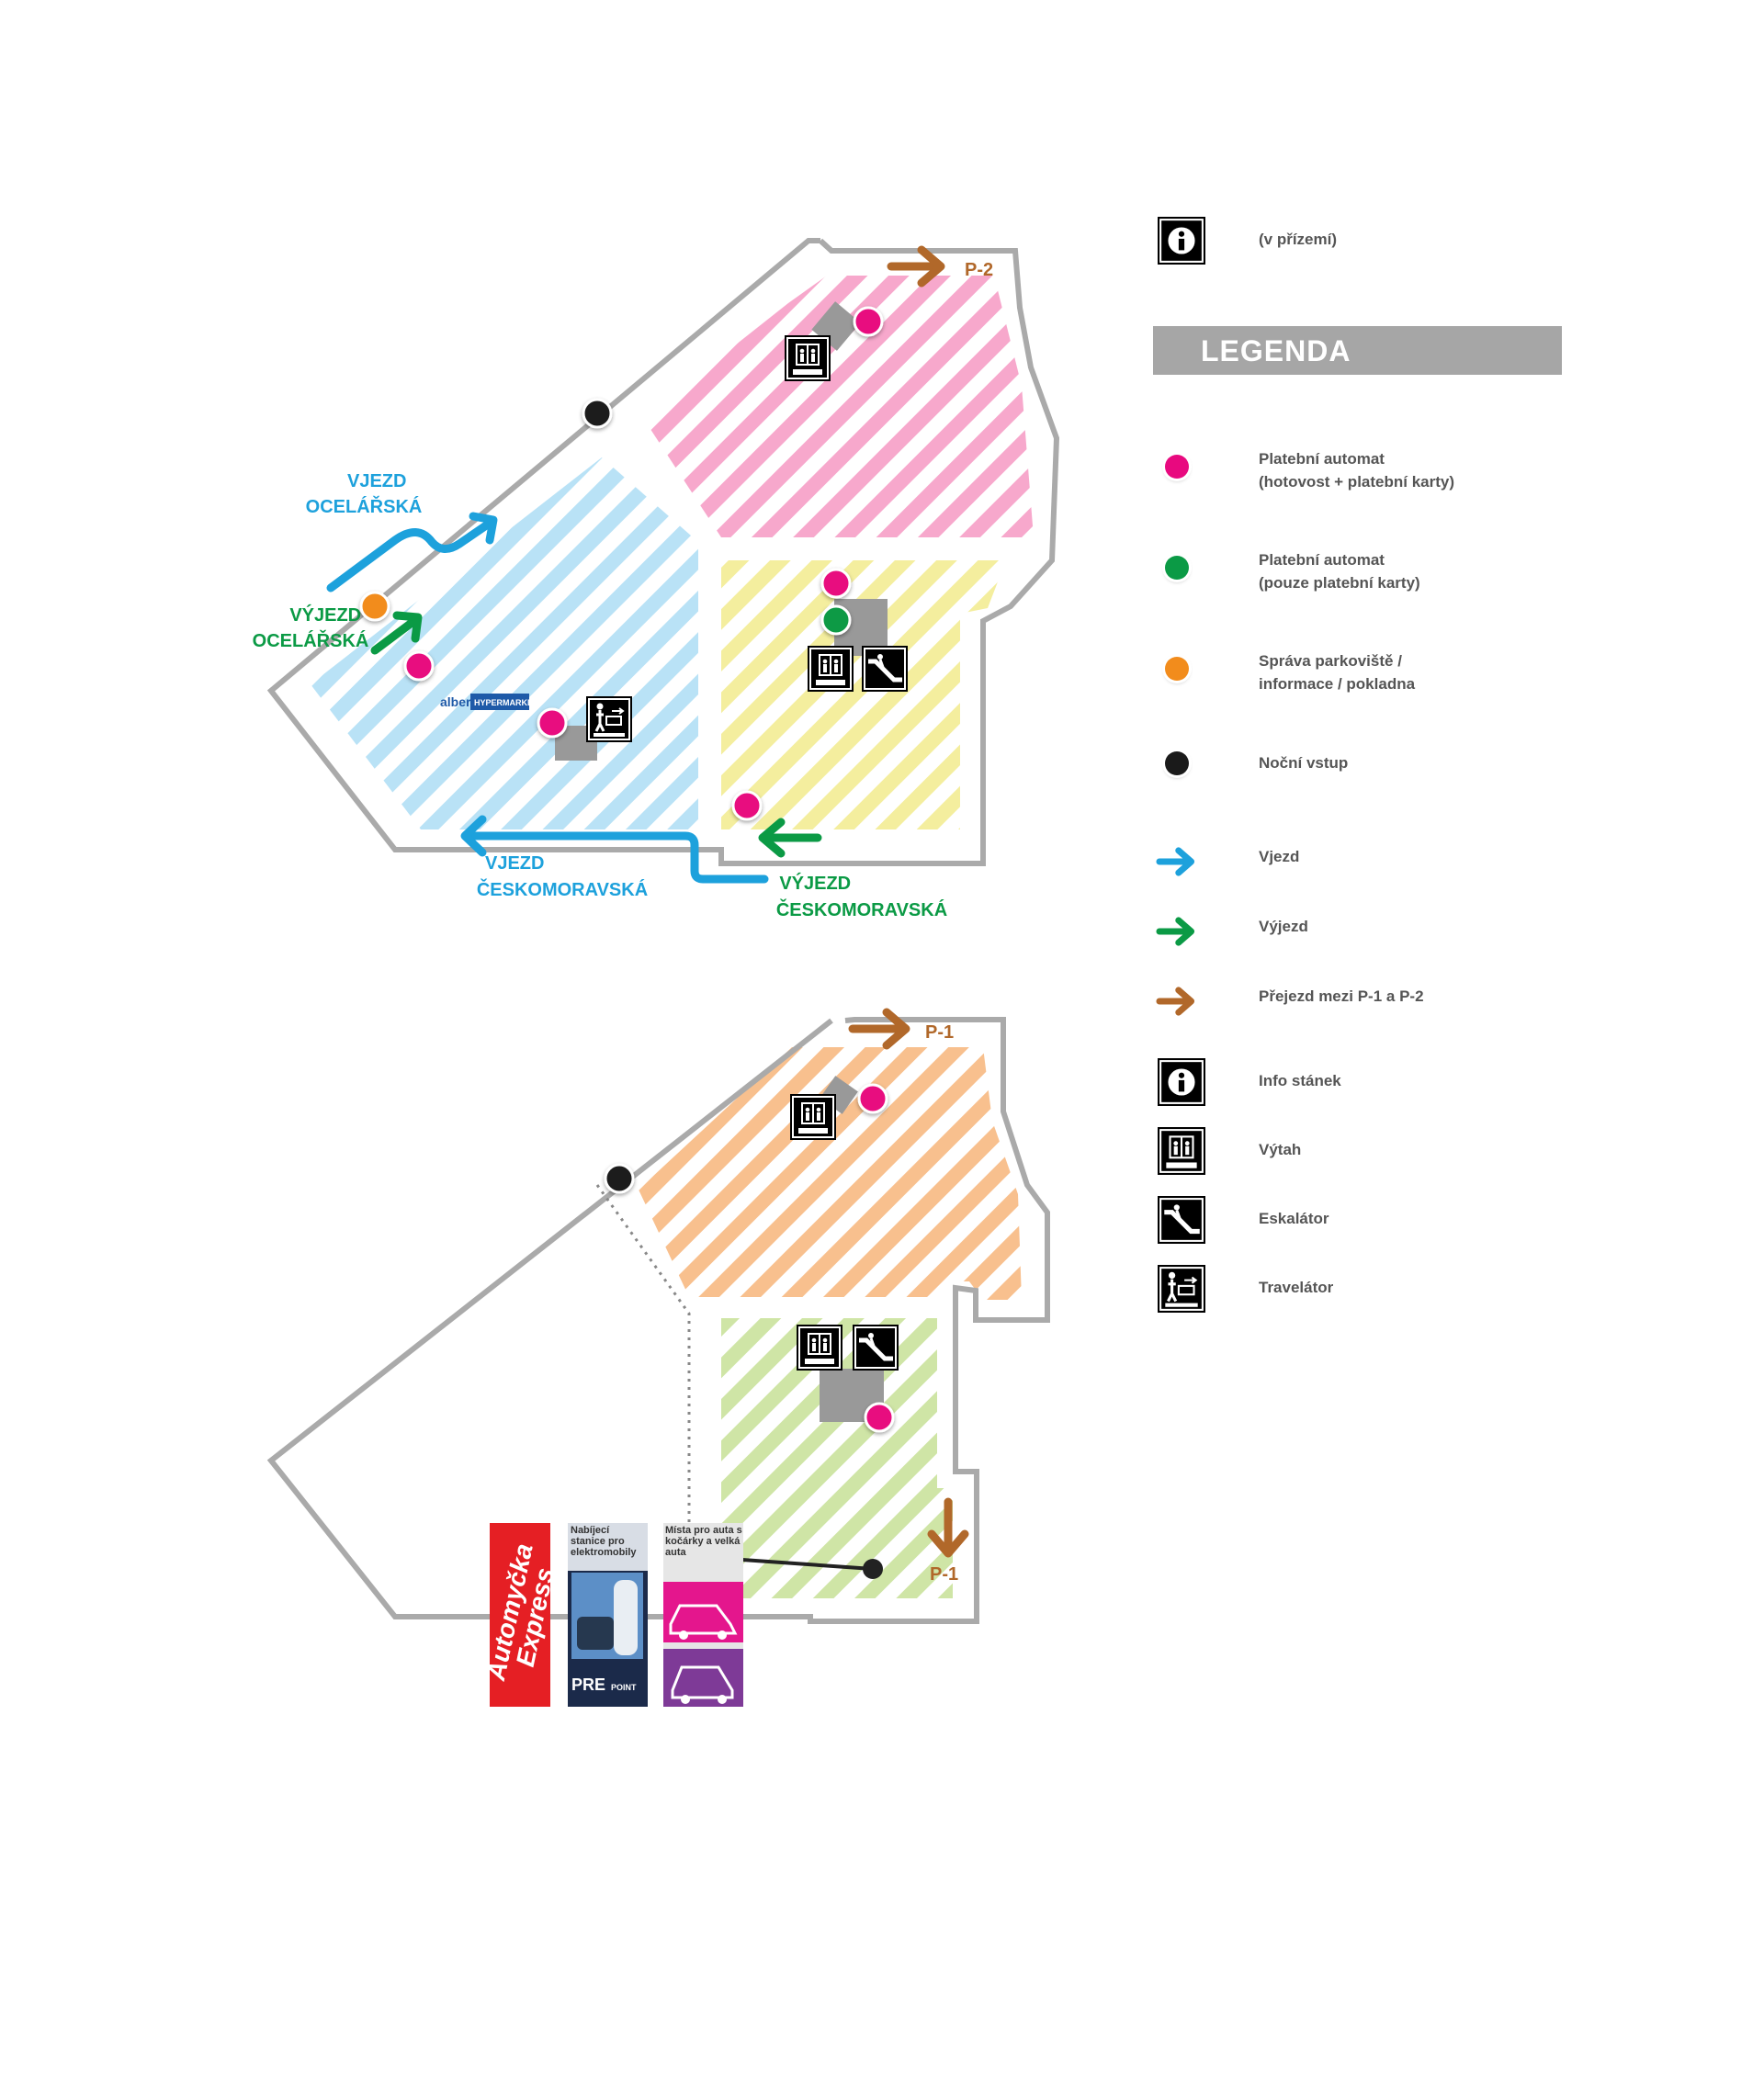 Image resolution: width=1764 pixels, height=2076 pixels. What do you see at coordinates (1359, 1292) in the screenshot?
I see `legend-item-travelator: Travelátor` at bounding box center [1359, 1292].